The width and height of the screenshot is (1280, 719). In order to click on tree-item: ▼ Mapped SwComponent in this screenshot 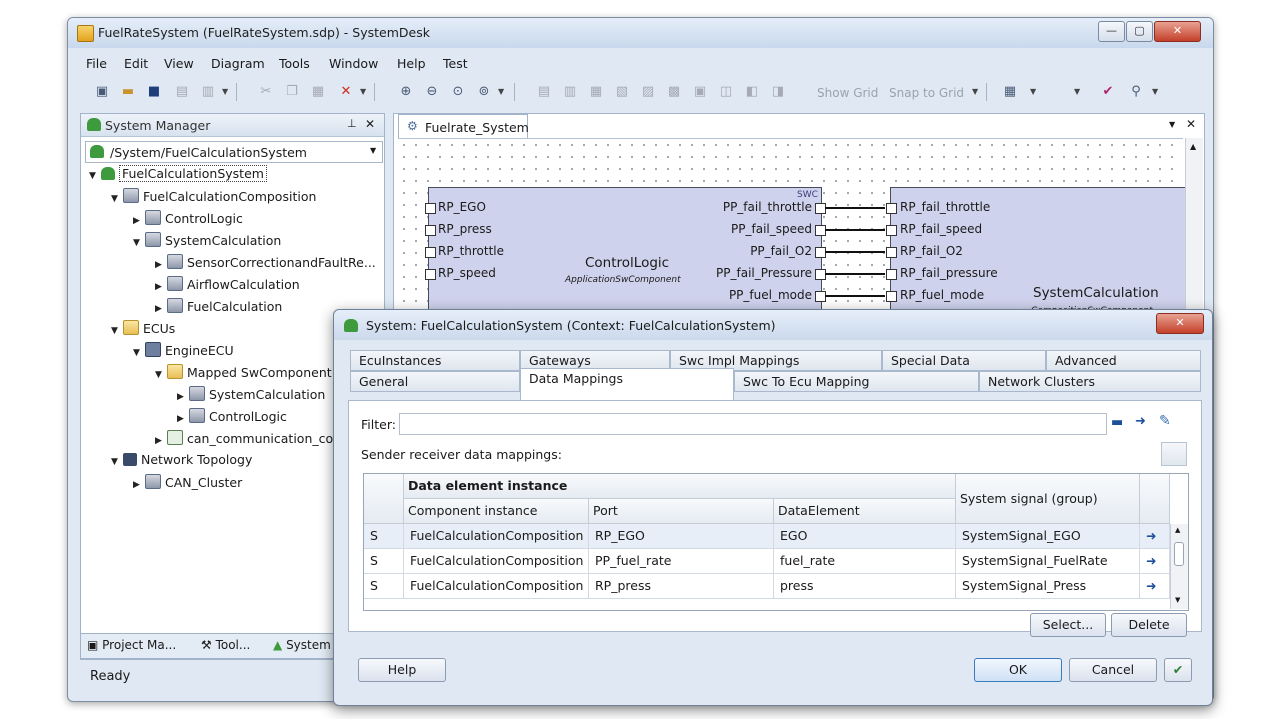, I will do `click(243, 374)`.